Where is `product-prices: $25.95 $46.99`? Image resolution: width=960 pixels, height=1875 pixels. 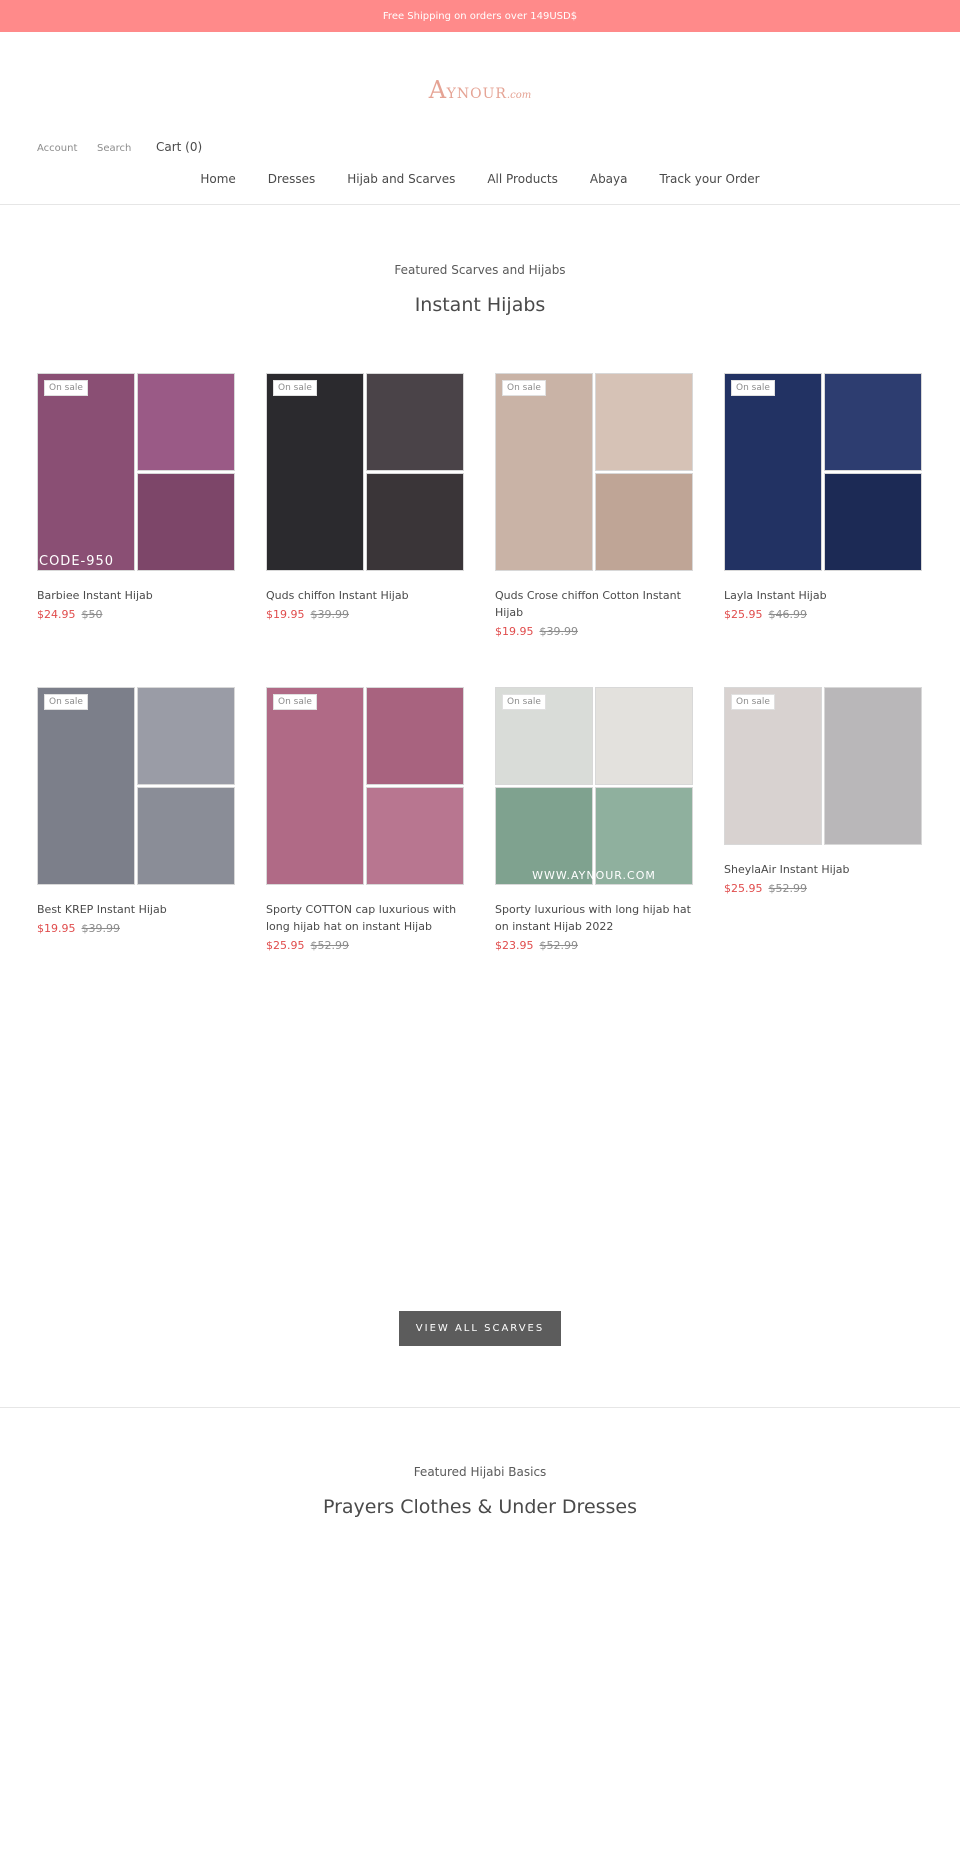
product-prices: $25.95 $46.99 is located at coordinates (823, 614).